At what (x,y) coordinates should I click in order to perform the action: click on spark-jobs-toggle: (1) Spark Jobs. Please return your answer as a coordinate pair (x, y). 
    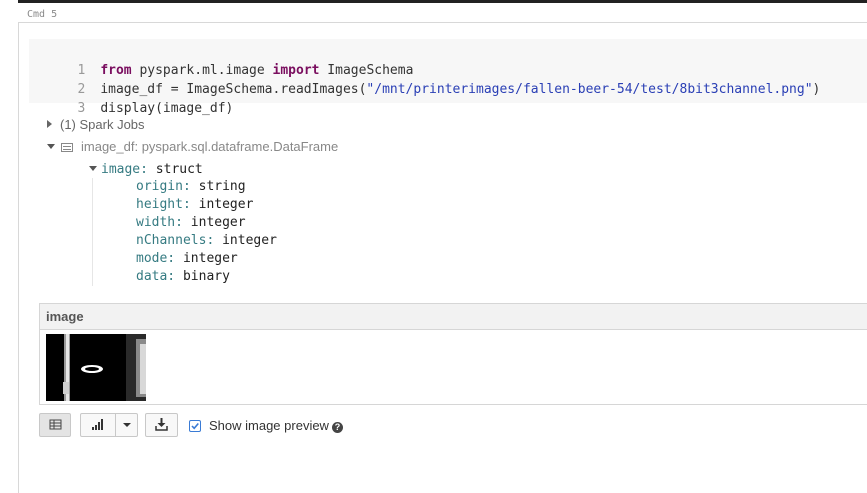
    Looking at the image, I should click on (96, 124).